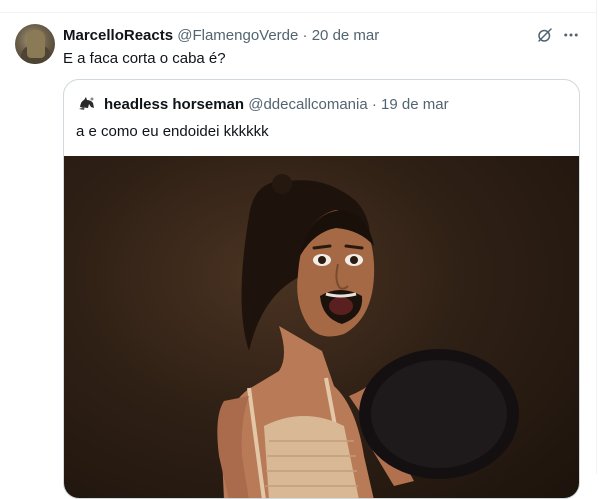 This screenshot has width=603, height=499. What do you see at coordinates (545, 35) in the screenshot?
I see `grok-icon` at bounding box center [545, 35].